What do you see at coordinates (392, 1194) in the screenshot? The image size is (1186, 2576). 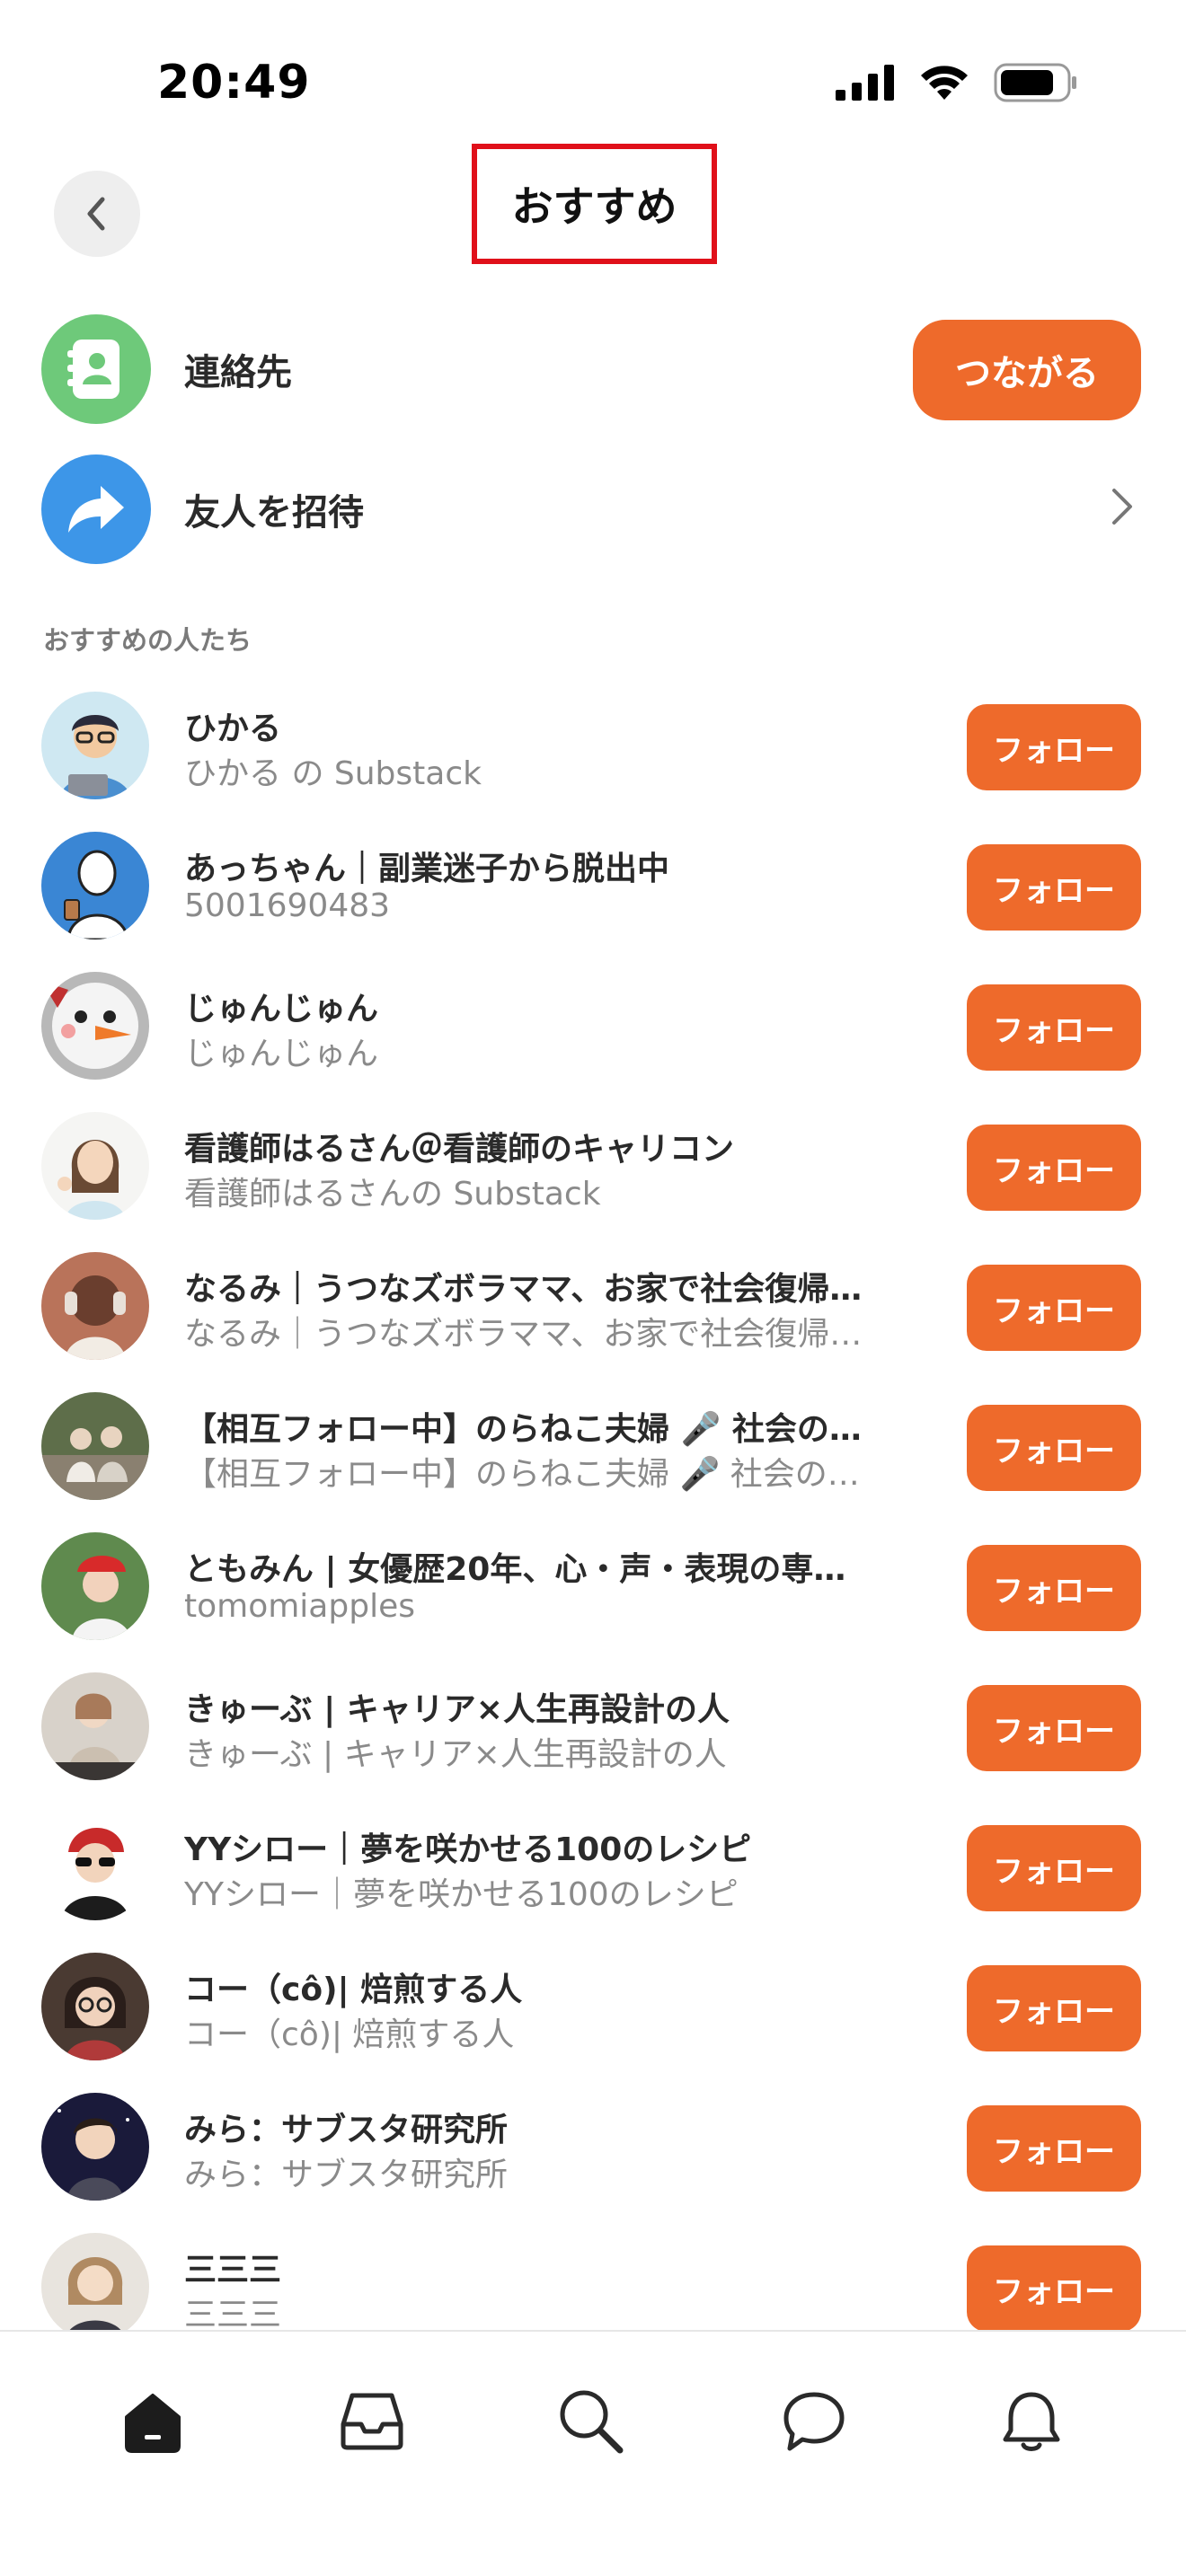 I see `user-subtitle: 看護師はるさんの Substack` at bounding box center [392, 1194].